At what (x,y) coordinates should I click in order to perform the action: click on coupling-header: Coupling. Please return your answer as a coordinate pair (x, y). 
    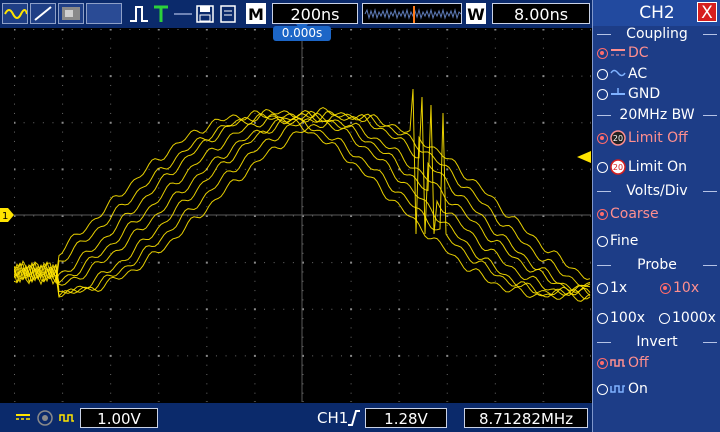
    Looking at the image, I should click on (656, 34).